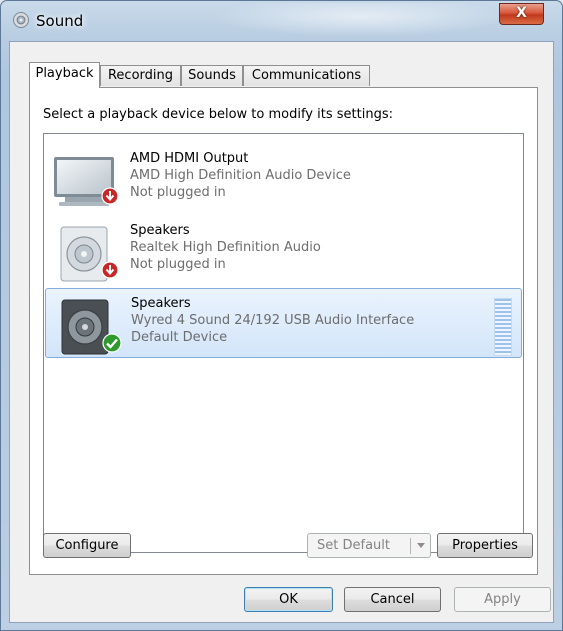 The height and width of the screenshot is (631, 563). Describe the element at coordinates (392, 599) in the screenshot. I see `cancel-button: Cancel` at that location.